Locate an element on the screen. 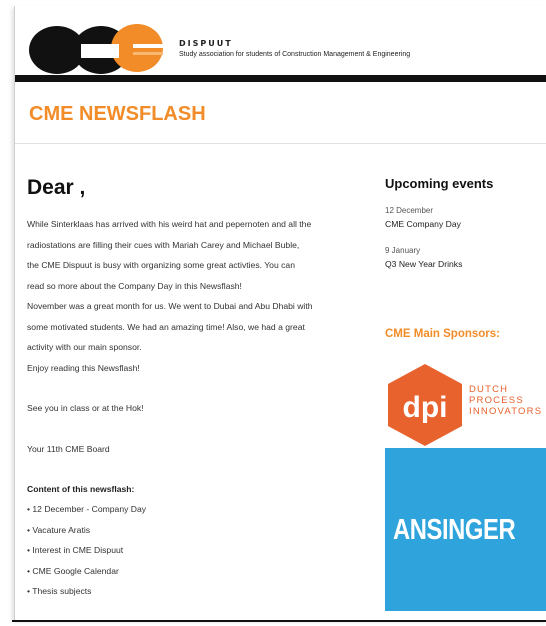  dpi-hexagon-icon: dpi is located at coordinates (425, 405).